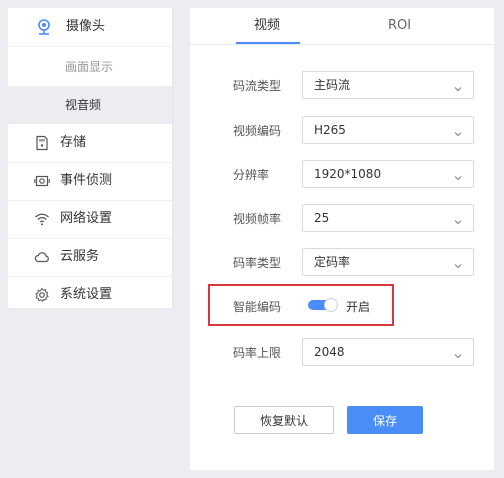 The height and width of the screenshot is (478, 504). What do you see at coordinates (83, 105) in the screenshot?
I see `sidebar-item-label: 视音频` at bounding box center [83, 105].